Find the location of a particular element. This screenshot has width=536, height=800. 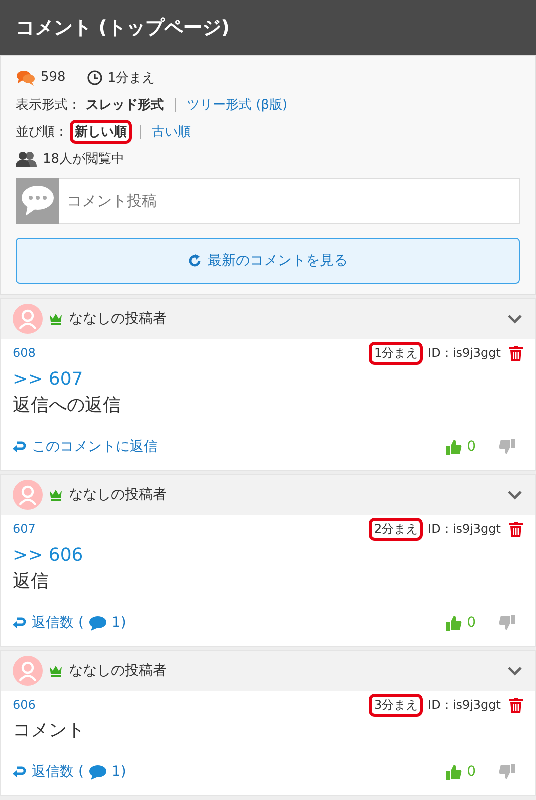

comment-count: 598 is located at coordinates (53, 77).